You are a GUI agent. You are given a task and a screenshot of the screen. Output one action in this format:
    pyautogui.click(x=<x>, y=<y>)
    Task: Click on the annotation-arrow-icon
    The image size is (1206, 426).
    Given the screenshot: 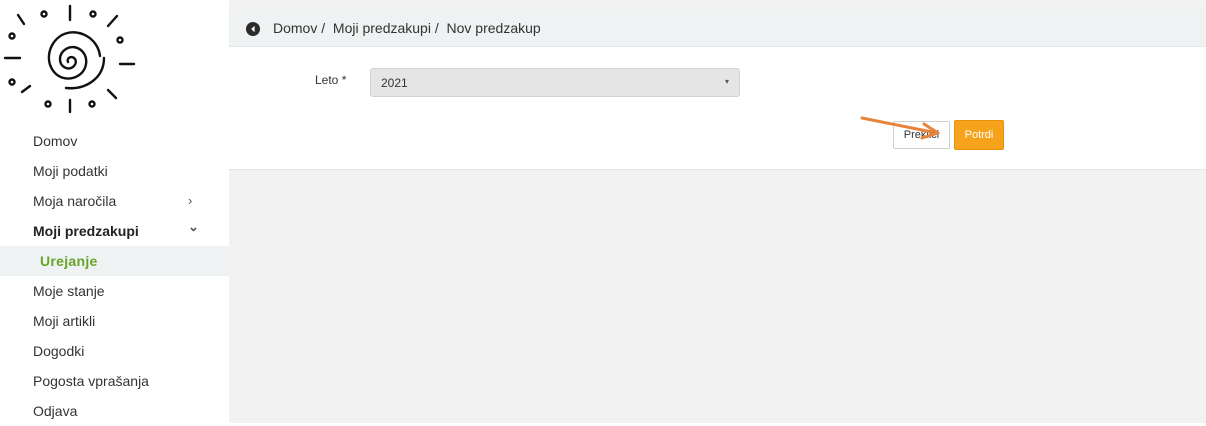 What is the action you would take?
    pyautogui.click(x=900, y=128)
    